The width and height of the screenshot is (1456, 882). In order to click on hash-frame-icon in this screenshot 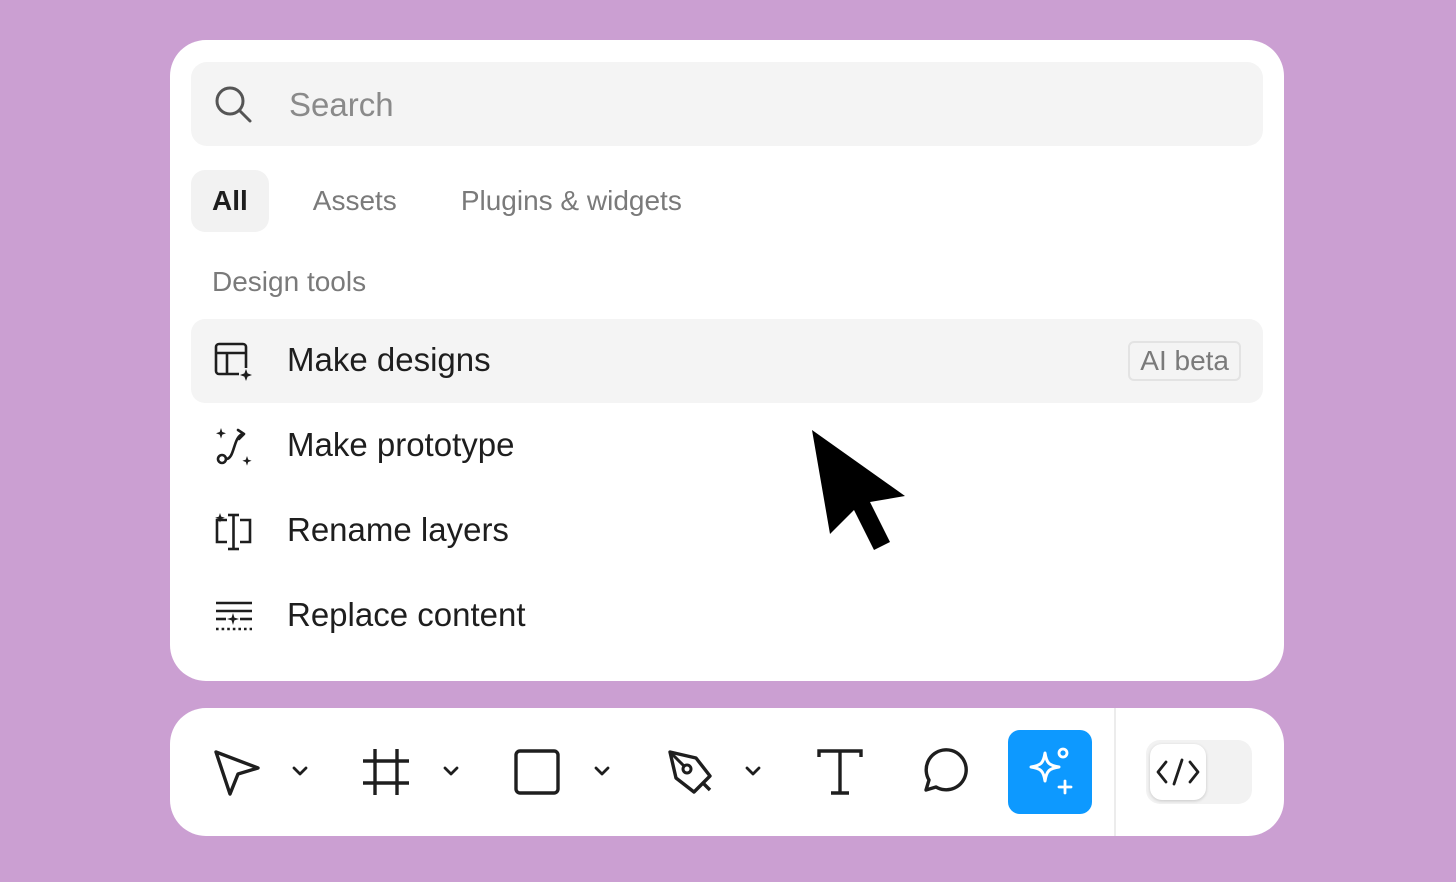, I will do `click(386, 772)`.